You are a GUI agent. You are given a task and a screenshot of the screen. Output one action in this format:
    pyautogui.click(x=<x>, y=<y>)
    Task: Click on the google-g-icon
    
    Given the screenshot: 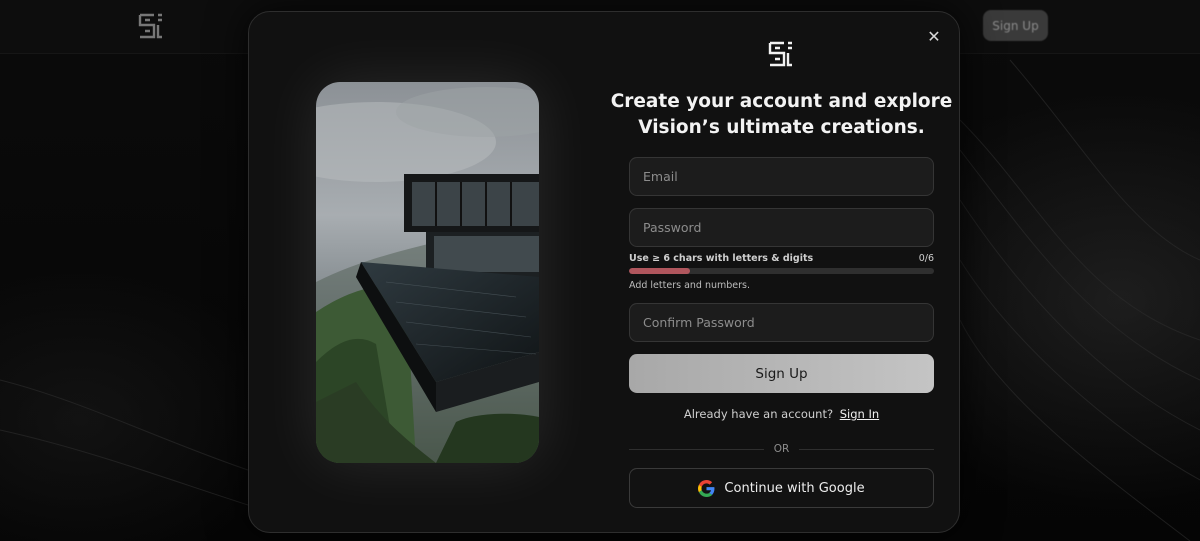 What is the action you would take?
    pyautogui.click(x=706, y=488)
    